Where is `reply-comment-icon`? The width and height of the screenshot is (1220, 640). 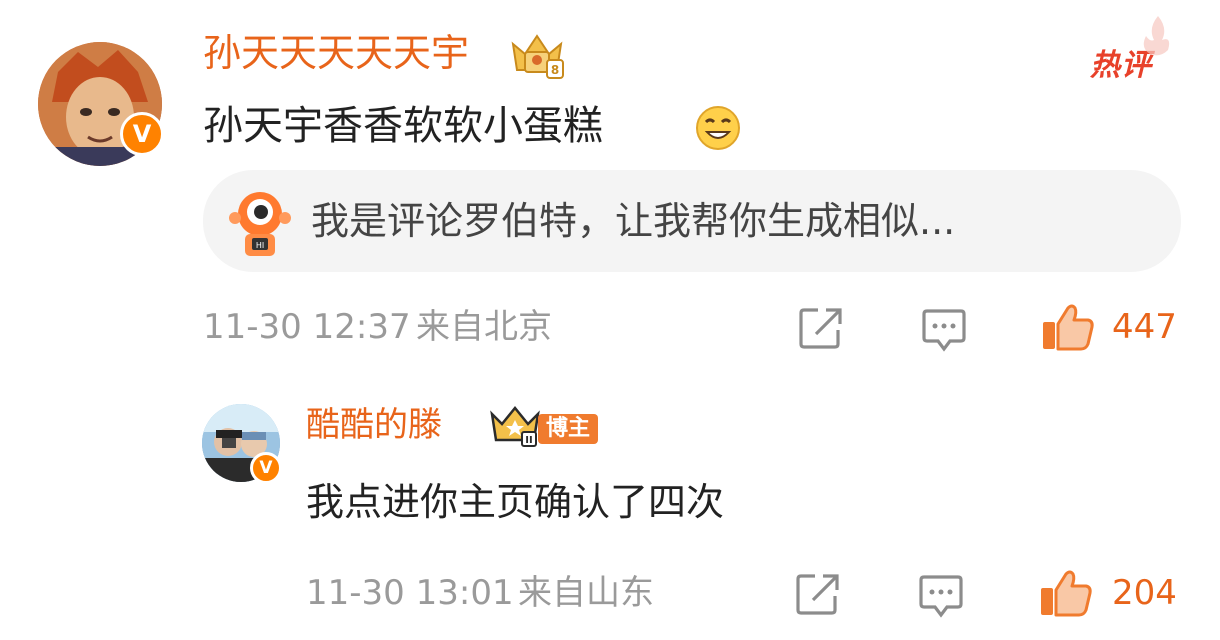 reply-comment-icon is located at coordinates (941, 596).